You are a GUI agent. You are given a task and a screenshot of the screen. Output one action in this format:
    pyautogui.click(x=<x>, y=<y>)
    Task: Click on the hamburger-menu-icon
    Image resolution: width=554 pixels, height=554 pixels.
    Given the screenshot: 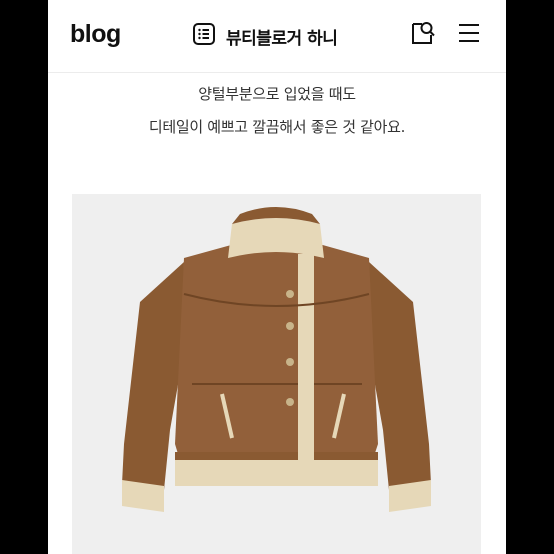 What is the action you would take?
    pyautogui.click(x=469, y=35)
    